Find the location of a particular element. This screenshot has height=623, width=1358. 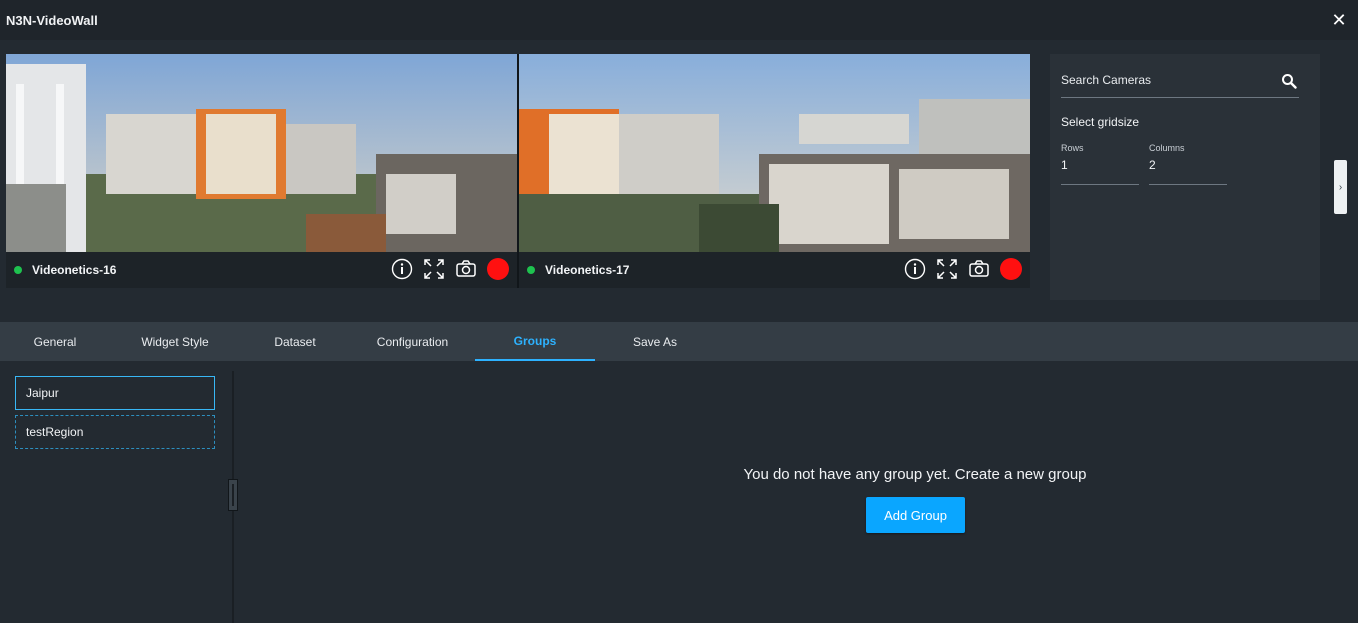

gridsize-heading: Select gridsize is located at coordinates (1100, 122).